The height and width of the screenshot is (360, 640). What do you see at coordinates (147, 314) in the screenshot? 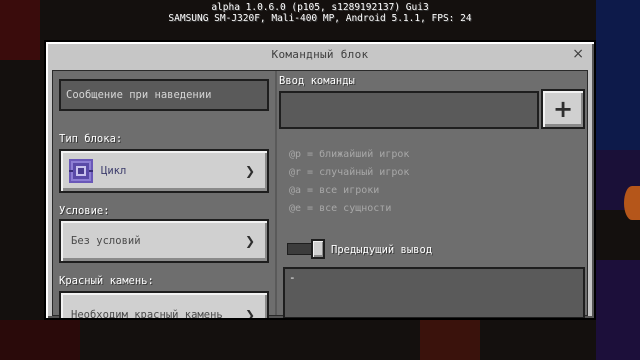
I see `redstone-value: Необходим красный камень` at bounding box center [147, 314].